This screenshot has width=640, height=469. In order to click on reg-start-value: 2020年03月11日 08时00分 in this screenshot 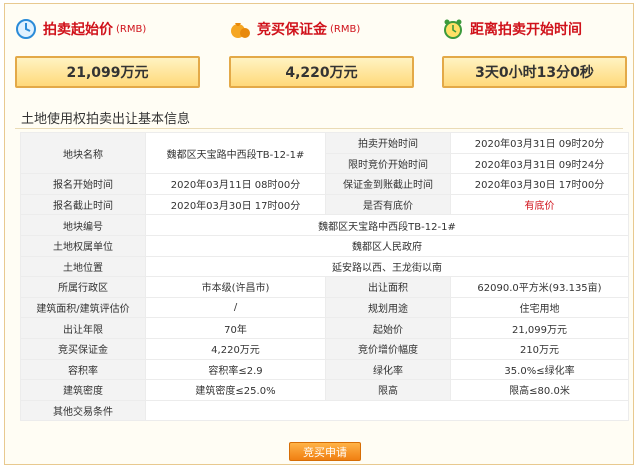, I will do `click(235, 184)`.